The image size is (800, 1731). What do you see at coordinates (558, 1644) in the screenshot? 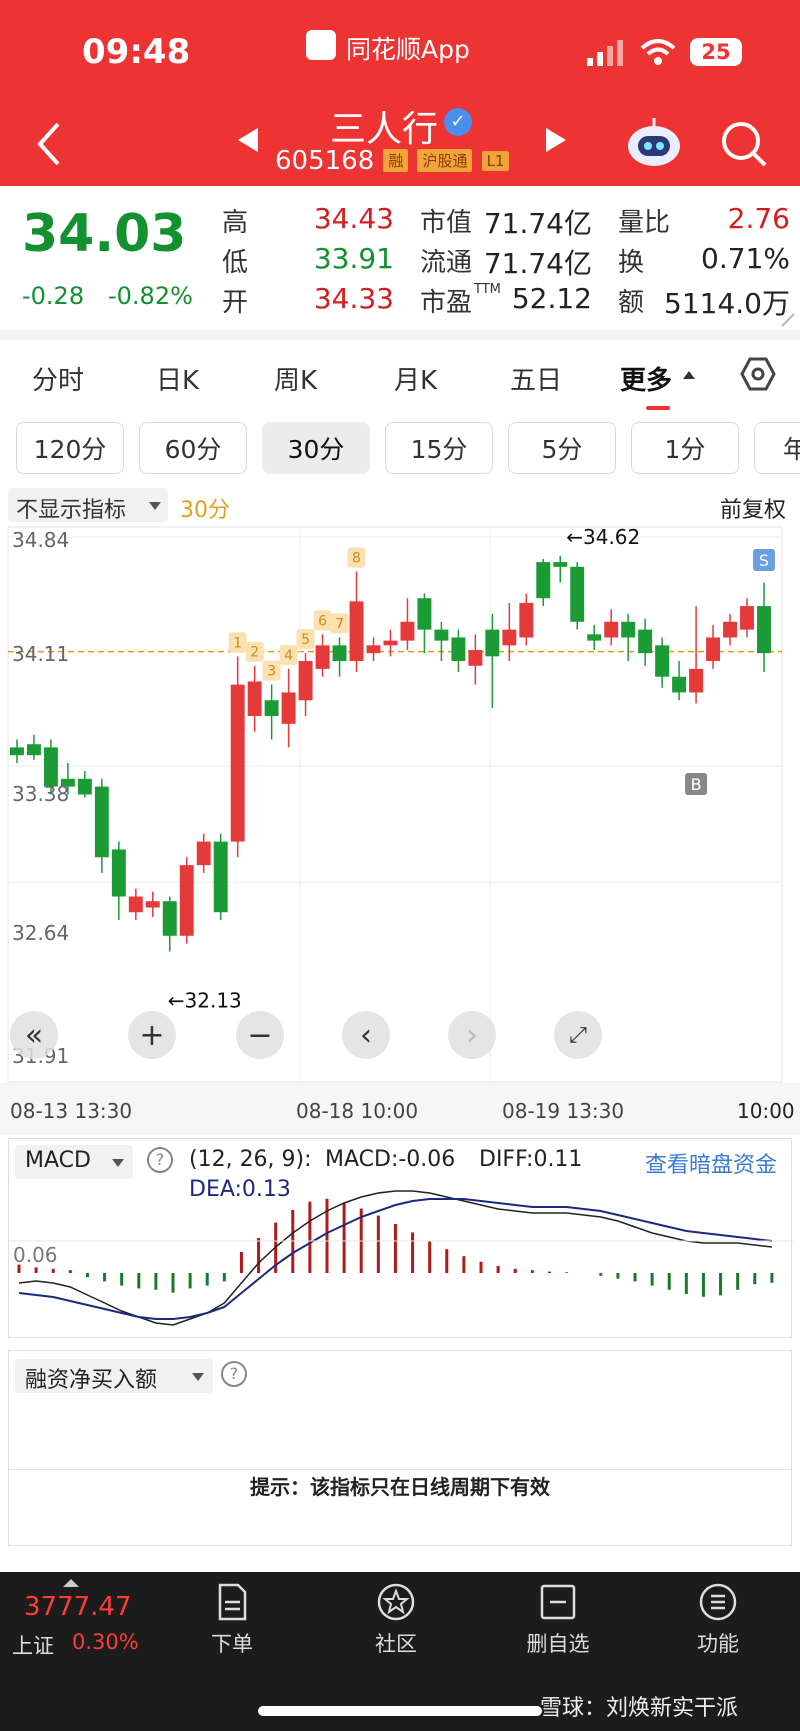
I see `nav-remove-watchlist-label: 删自选` at bounding box center [558, 1644].